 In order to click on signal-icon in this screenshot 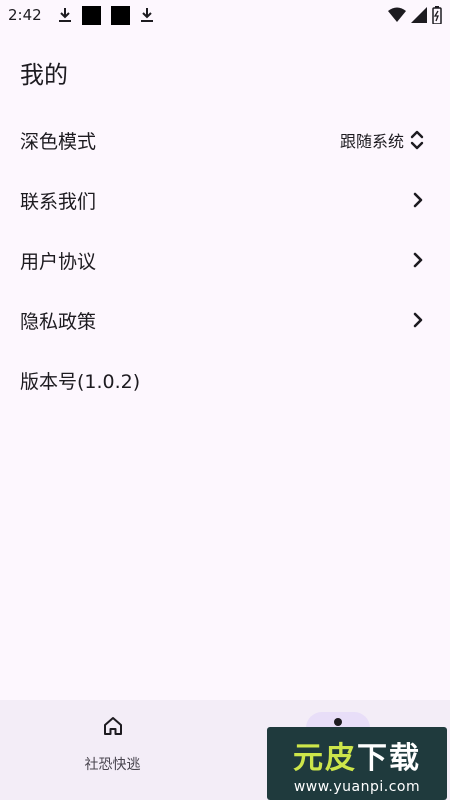, I will do `click(419, 17)`.